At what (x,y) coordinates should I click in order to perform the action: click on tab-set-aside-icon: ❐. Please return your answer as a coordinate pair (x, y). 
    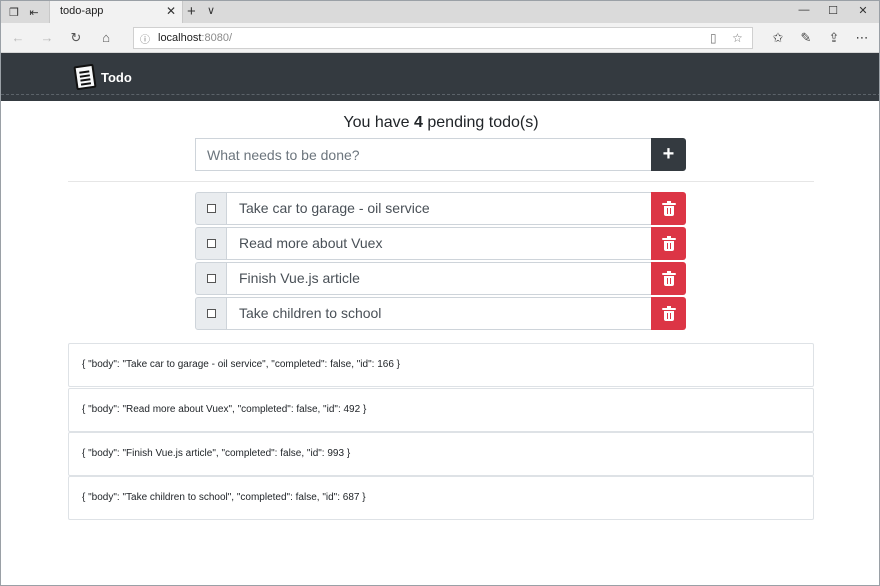
    Looking at the image, I should click on (14, 12).